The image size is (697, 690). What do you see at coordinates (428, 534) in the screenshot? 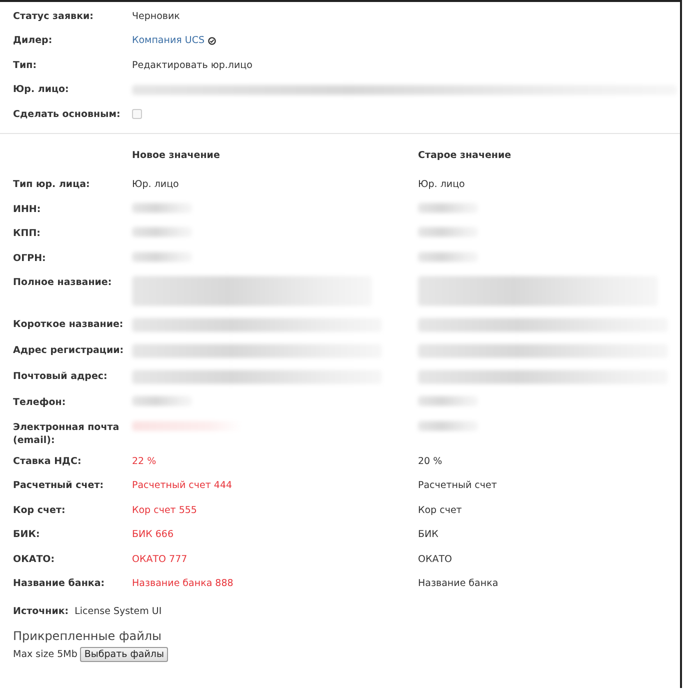
I see `old-value: БИК` at bounding box center [428, 534].